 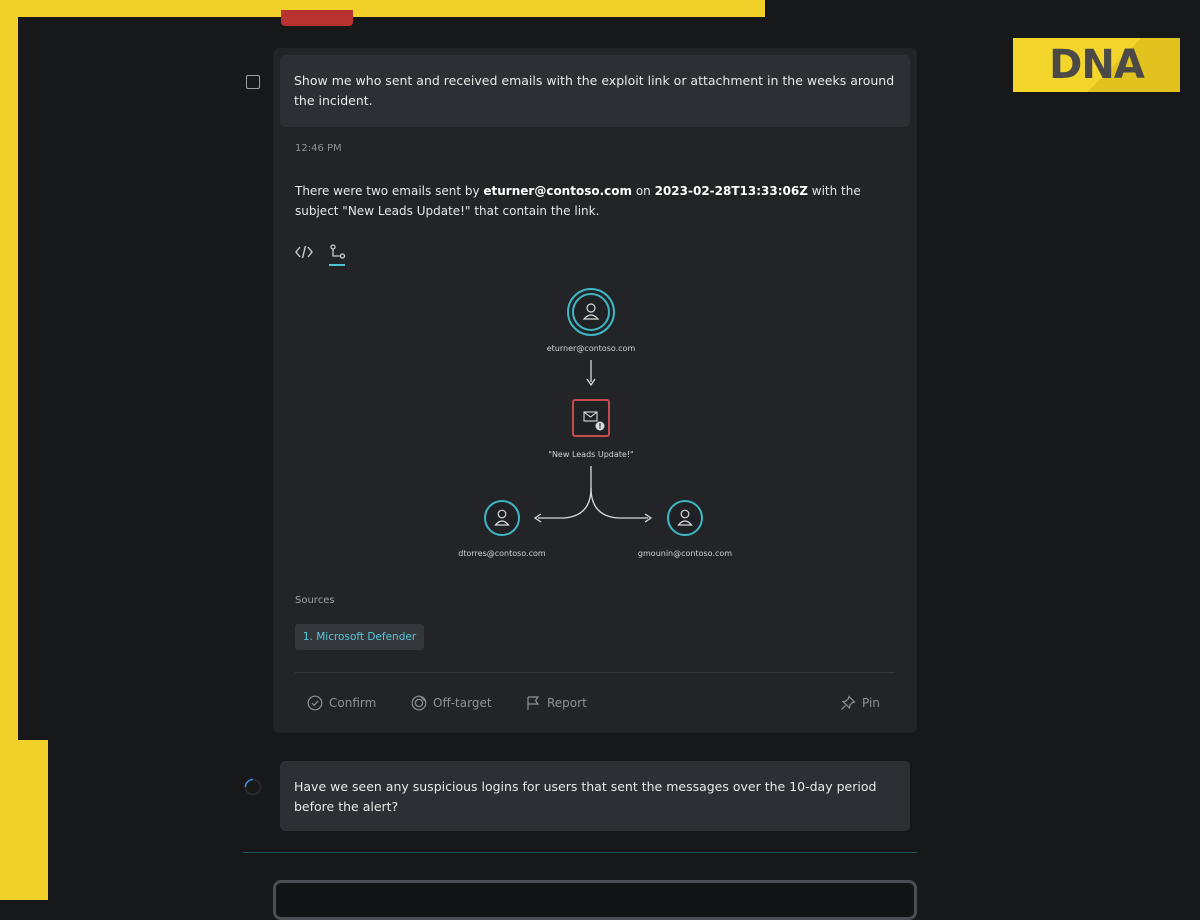 I want to click on source-chip-label: 1. Microsoft Defender, so click(x=359, y=637).